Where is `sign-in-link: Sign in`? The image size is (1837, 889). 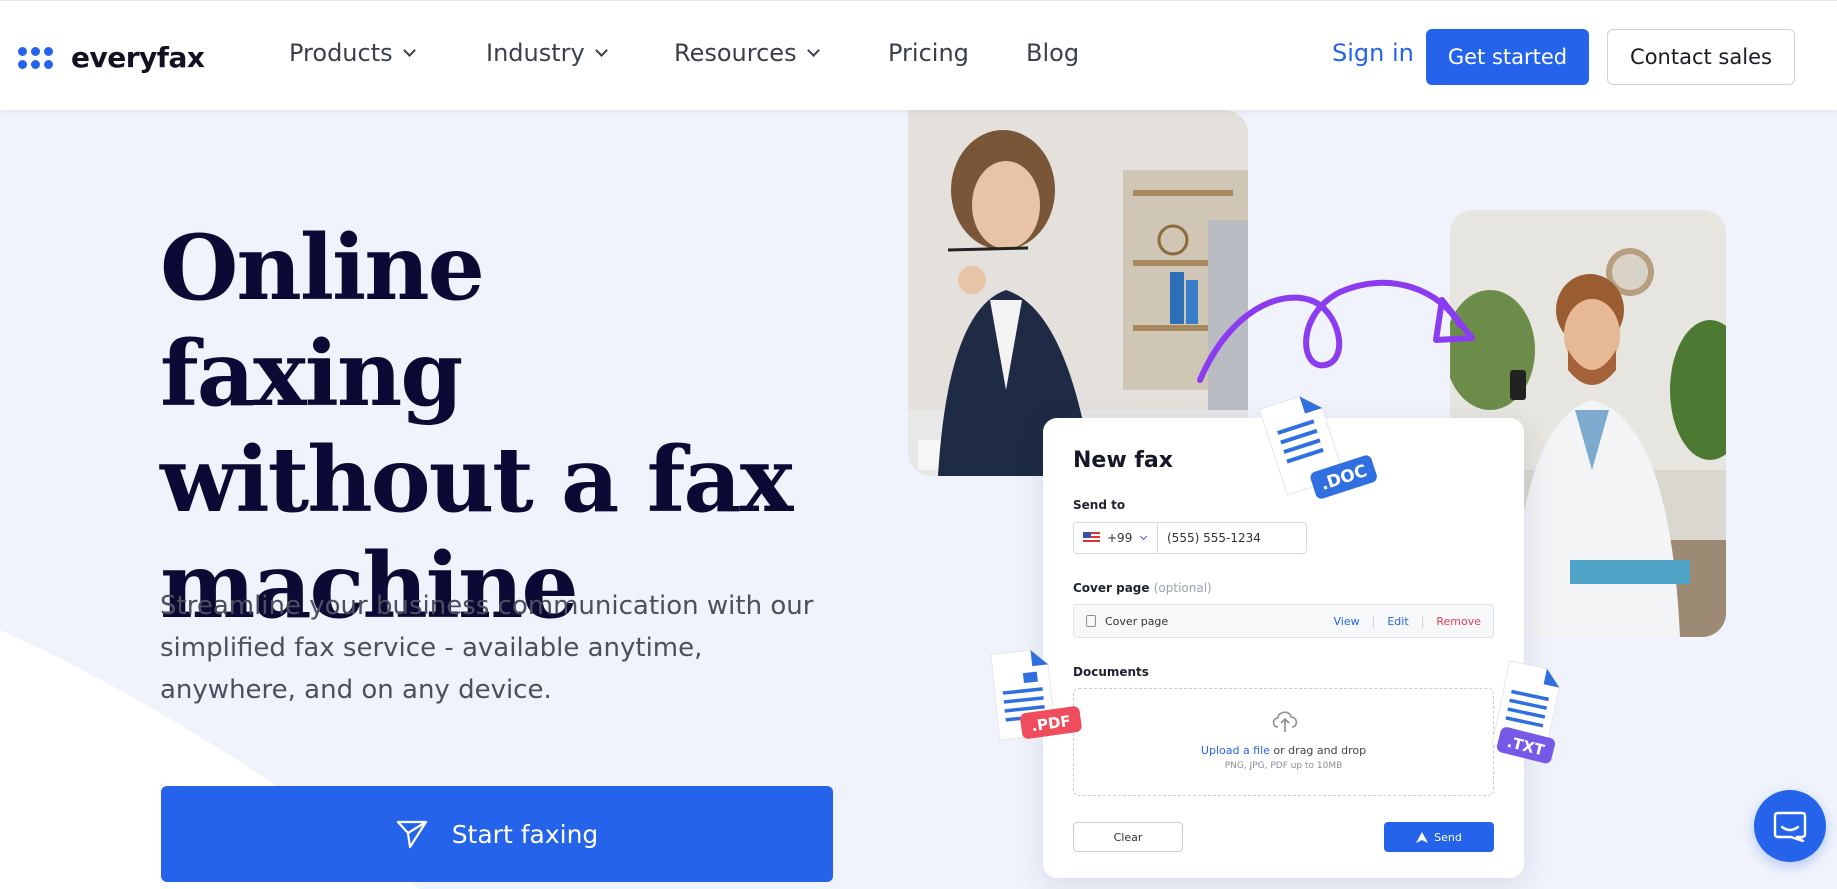
sign-in-link: Sign in is located at coordinates (1373, 53).